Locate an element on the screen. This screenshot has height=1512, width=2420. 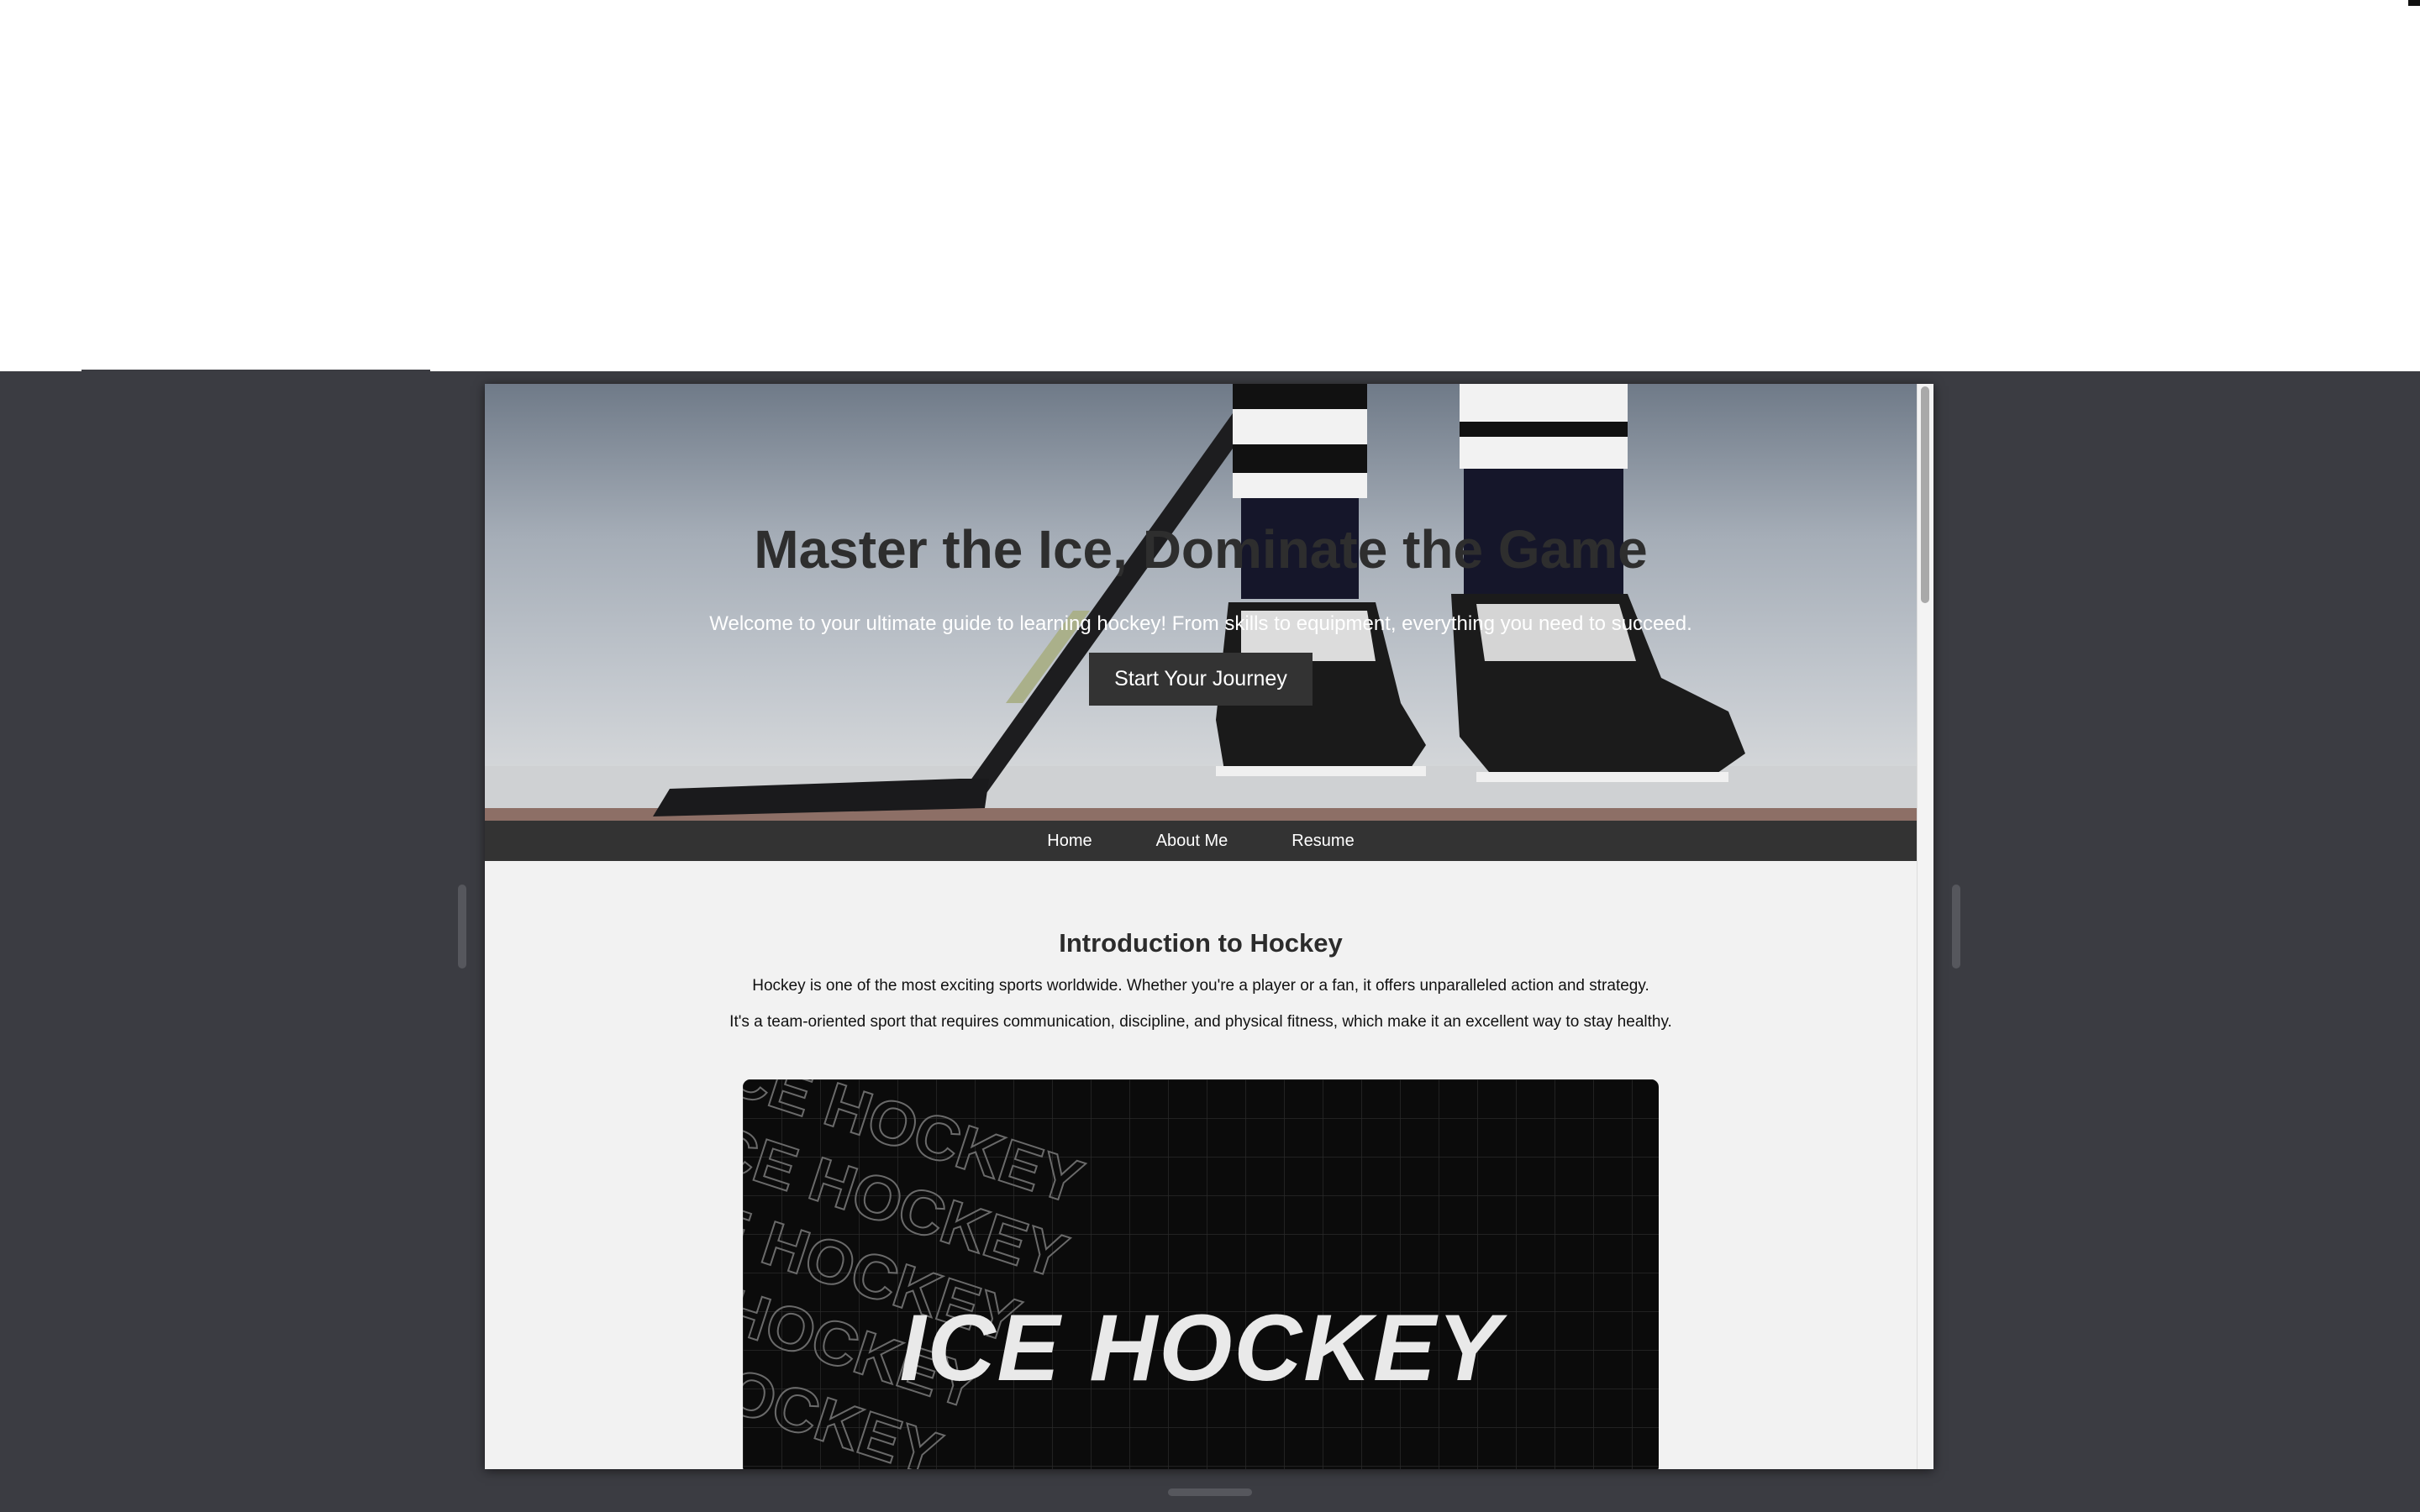
corner-mark is located at coordinates (2414, 3).